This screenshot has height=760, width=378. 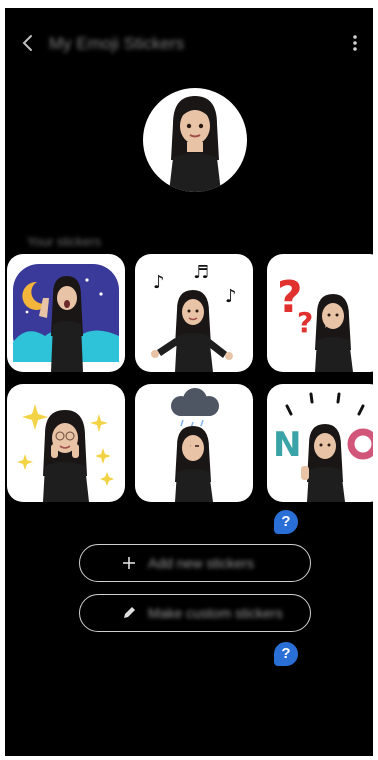 What do you see at coordinates (355, 43) in the screenshot?
I see `more-options-icon` at bounding box center [355, 43].